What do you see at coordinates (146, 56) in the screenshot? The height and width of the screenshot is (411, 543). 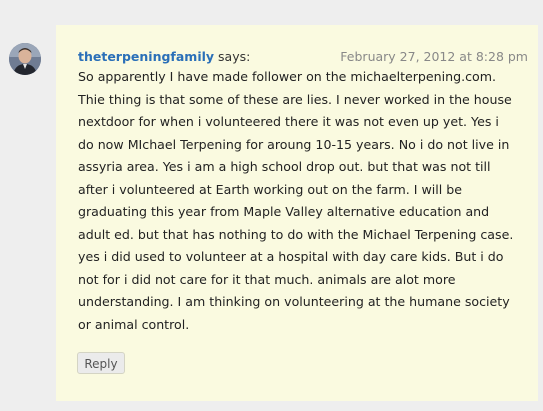 I see `comment-author-link: theterpeningfamily` at bounding box center [146, 56].